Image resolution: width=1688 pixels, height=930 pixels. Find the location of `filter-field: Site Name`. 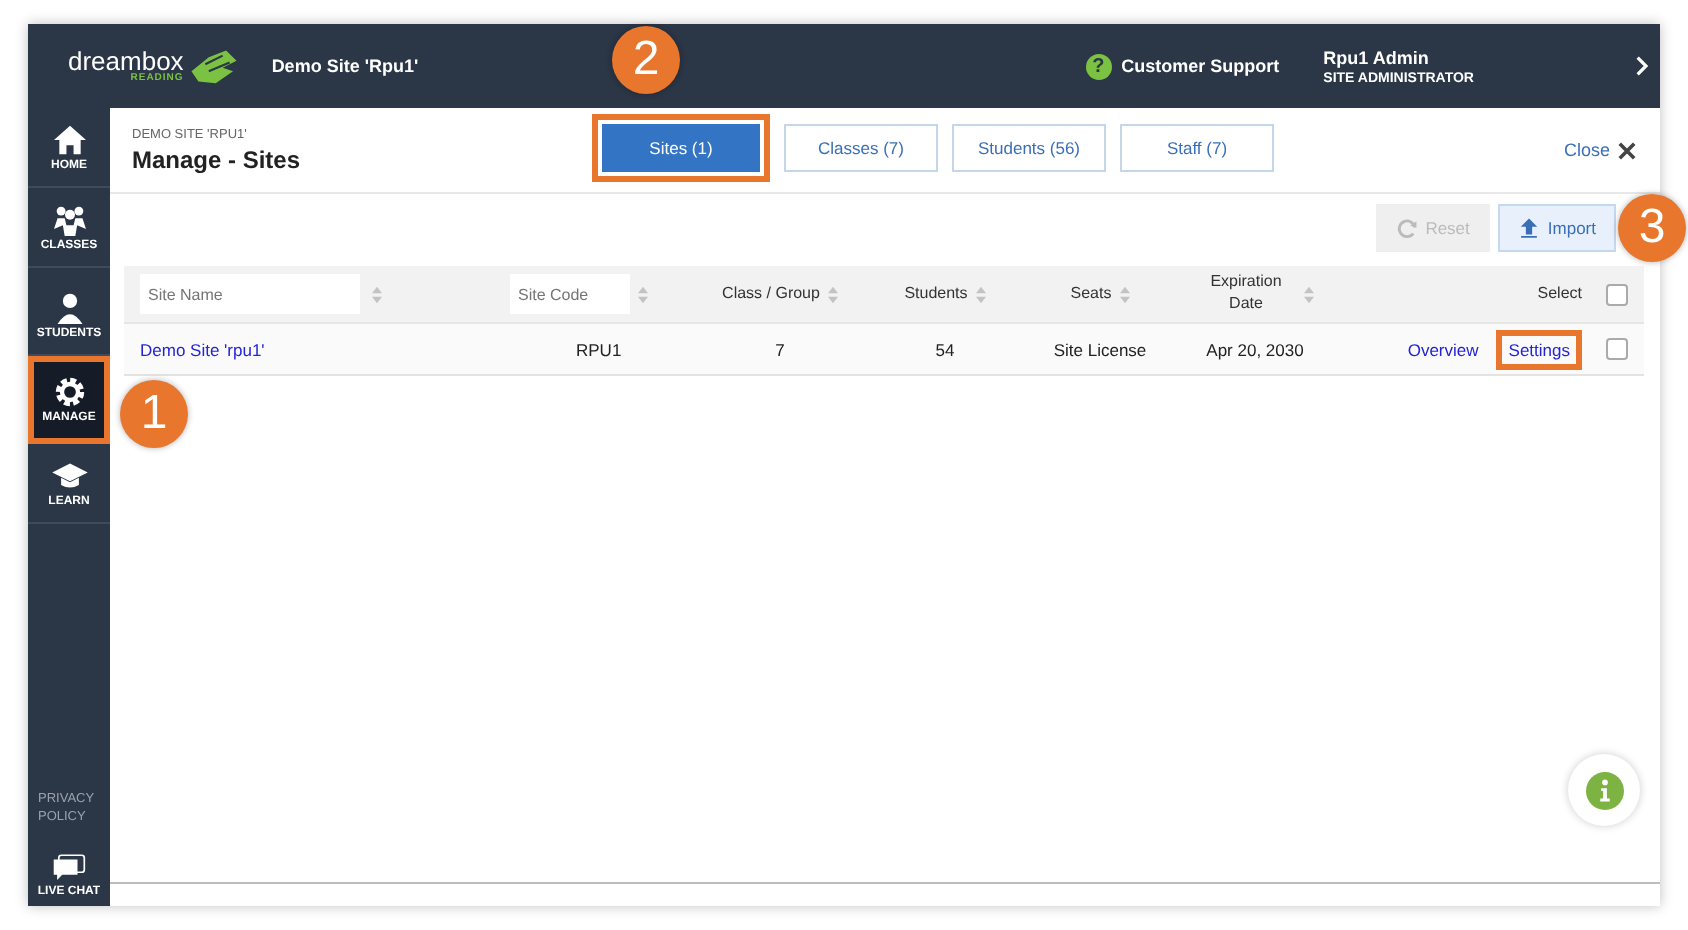

filter-field: Site Name is located at coordinates (250, 294).